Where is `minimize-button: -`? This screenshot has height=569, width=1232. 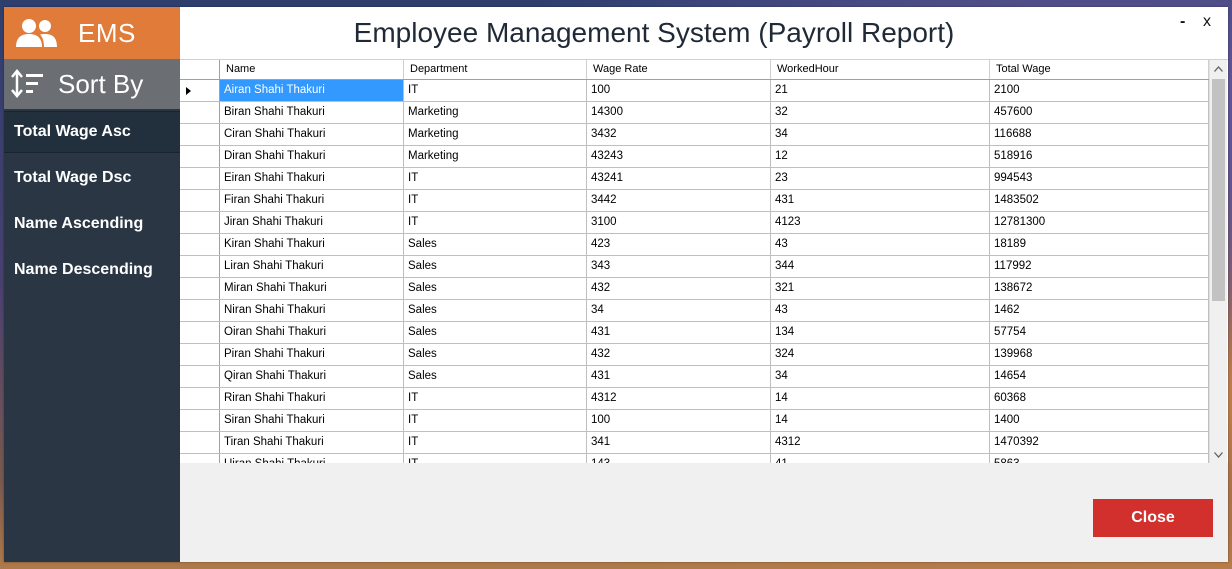
minimize-button: - is located at coordinates (1182, 22).